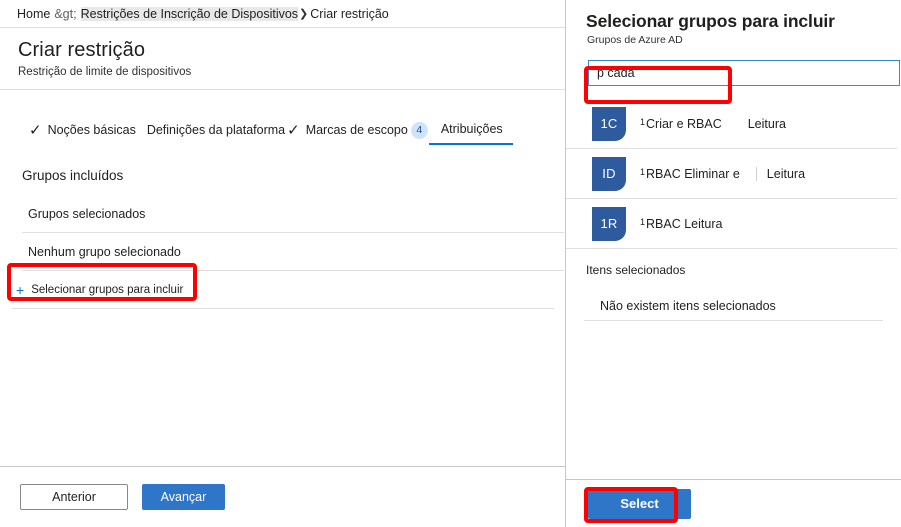  I want to click on panel-subtitle: Grupos de Azure AD, so click(635, 40).